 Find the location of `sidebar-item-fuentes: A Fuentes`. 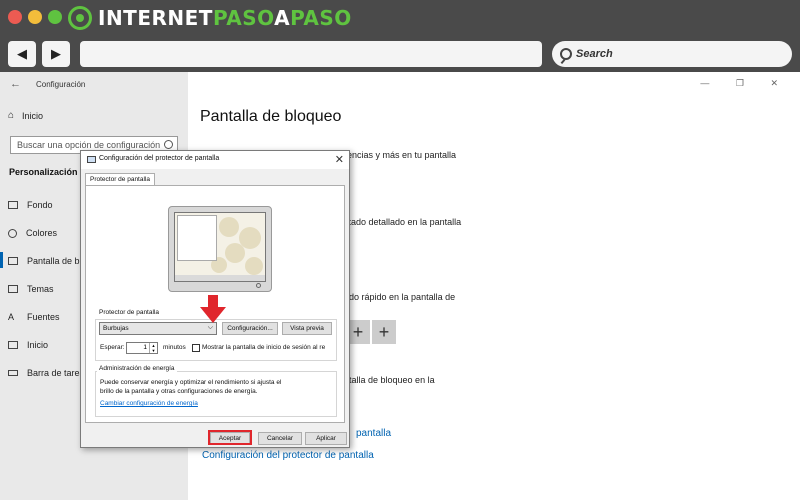

sidebar-item-fuentes: A Fuentes is located at coordinates (34, 317).